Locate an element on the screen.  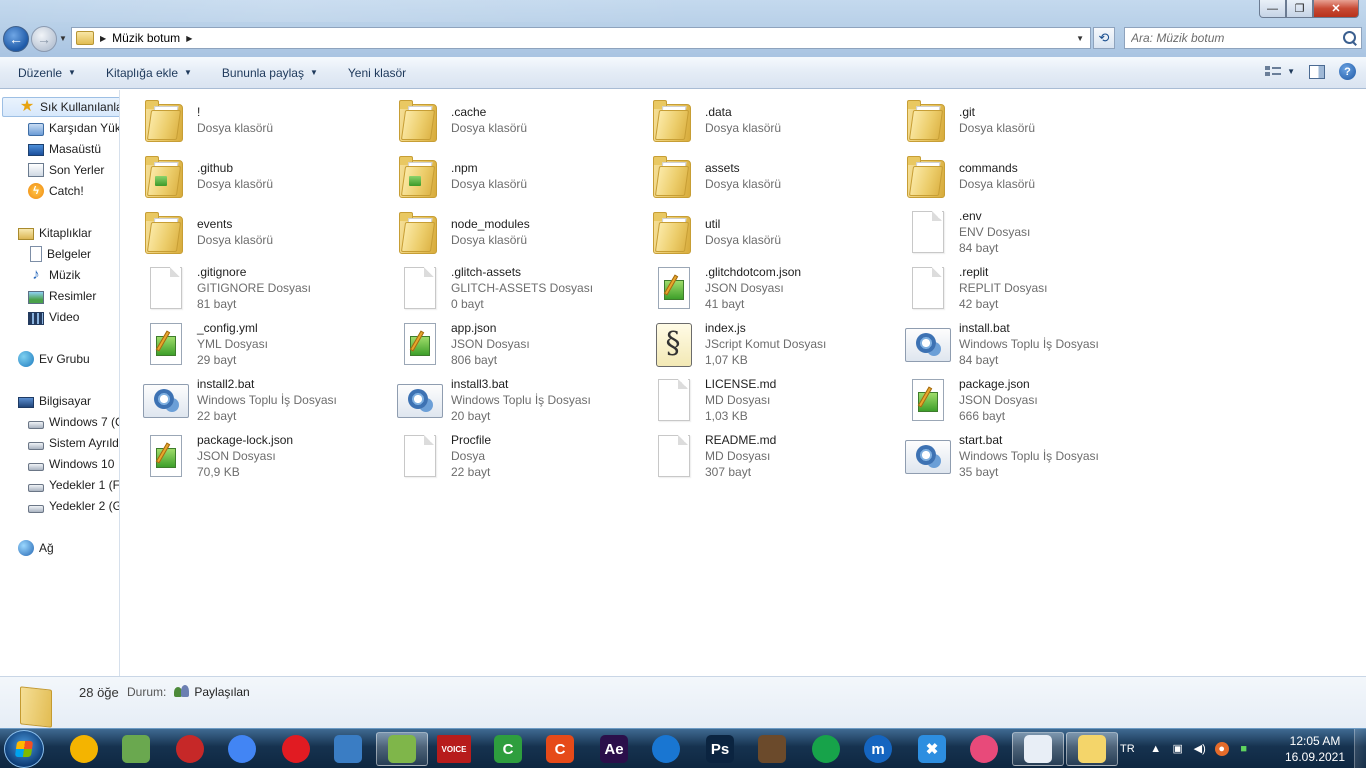
file-item: .cache Dosya klasörü is located at coordinates (520, 120).